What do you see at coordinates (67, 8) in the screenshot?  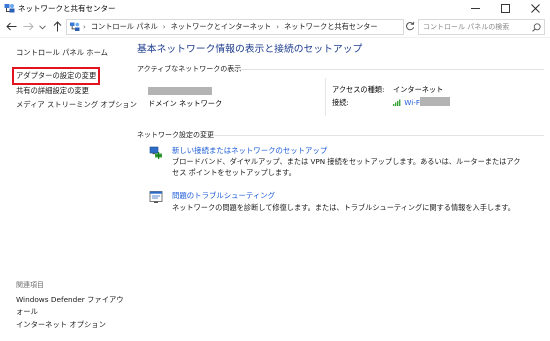 I see `window-title: ネットワークと共有センター` at bounding box center [67, 8].